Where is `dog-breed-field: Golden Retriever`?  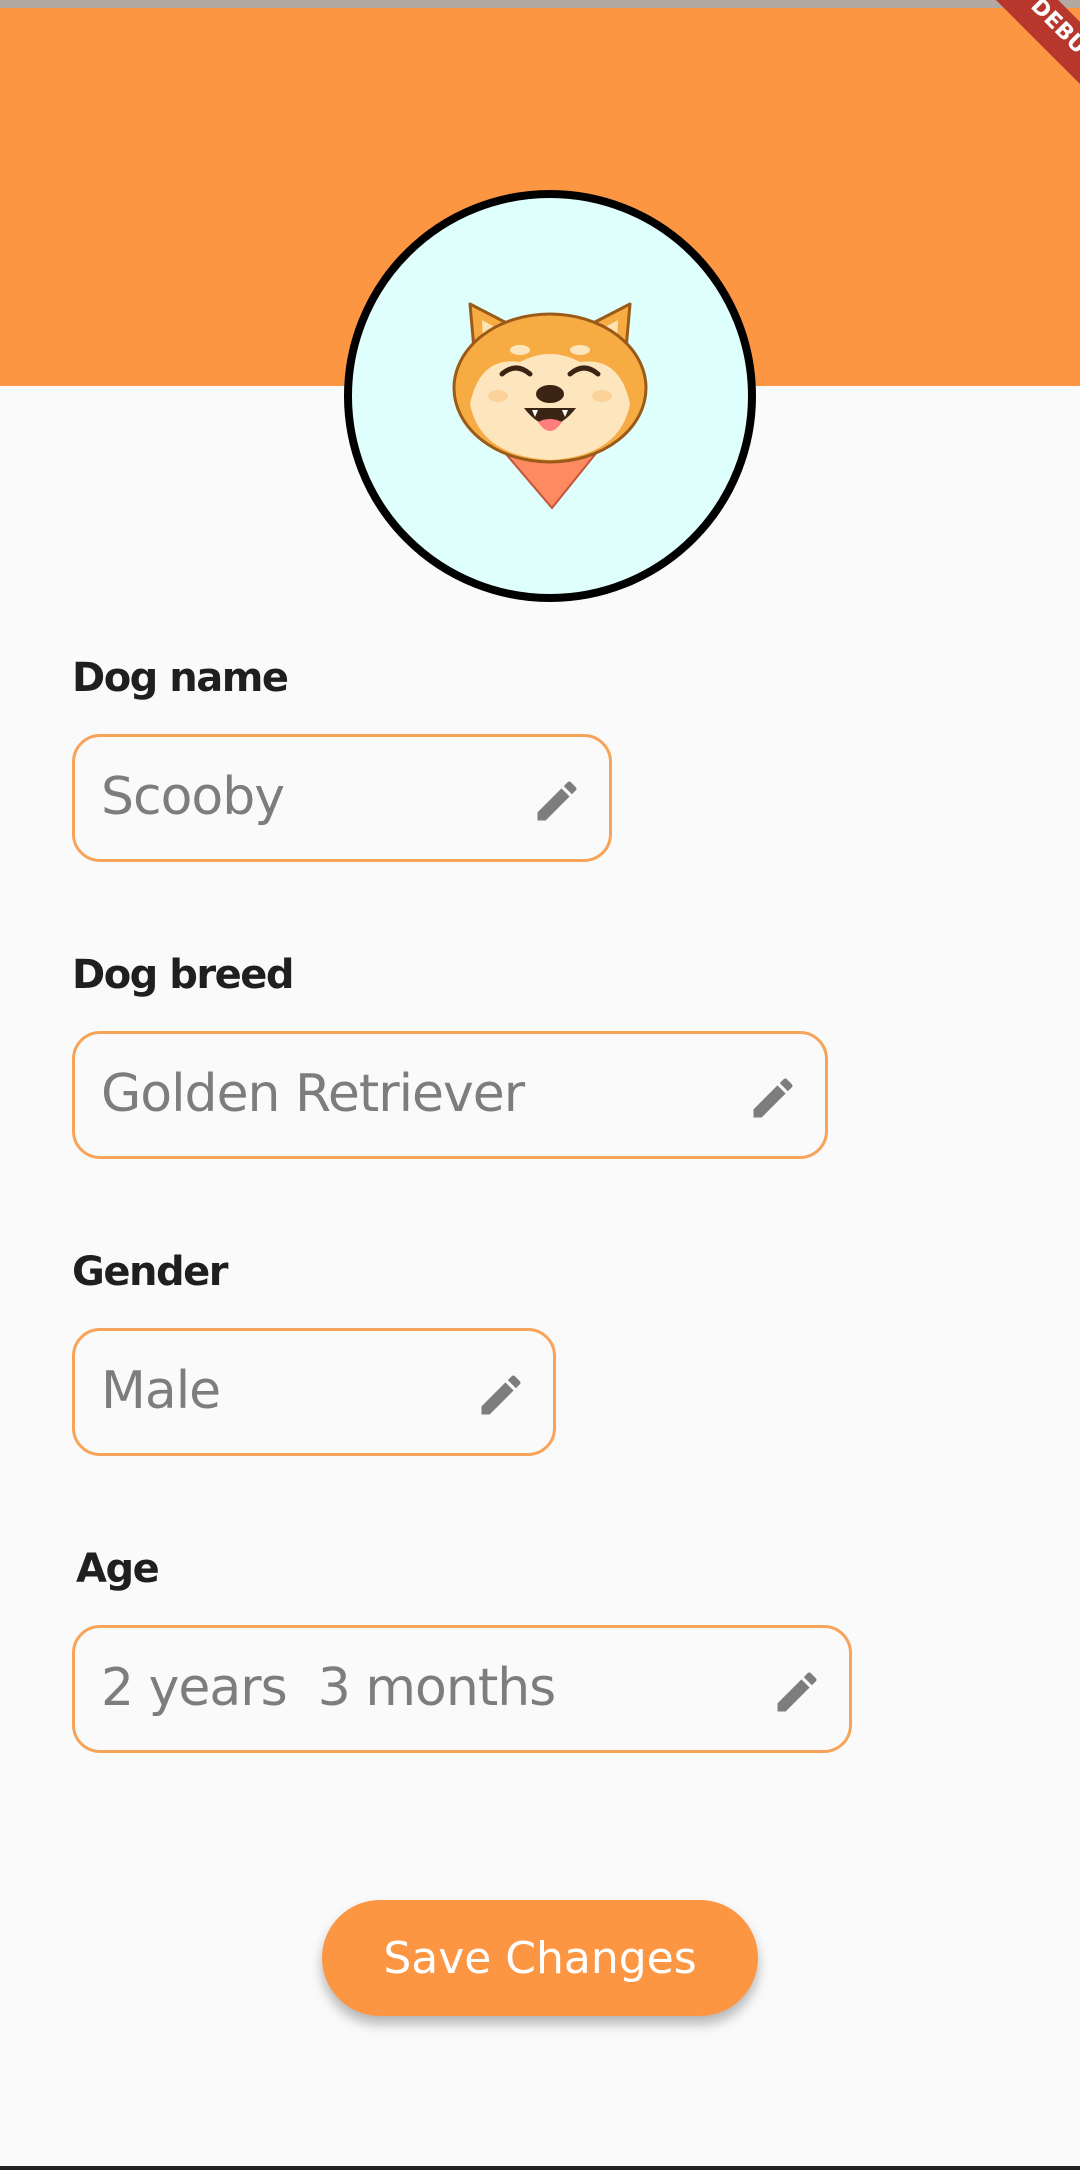
dog-breed-field: Golden Retriever is located at coordinates (450, 1095).